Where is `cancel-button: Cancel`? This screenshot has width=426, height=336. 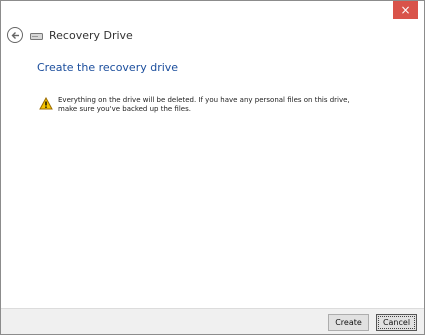 cancel-button: Cancel is located at coordinates (396, 322).